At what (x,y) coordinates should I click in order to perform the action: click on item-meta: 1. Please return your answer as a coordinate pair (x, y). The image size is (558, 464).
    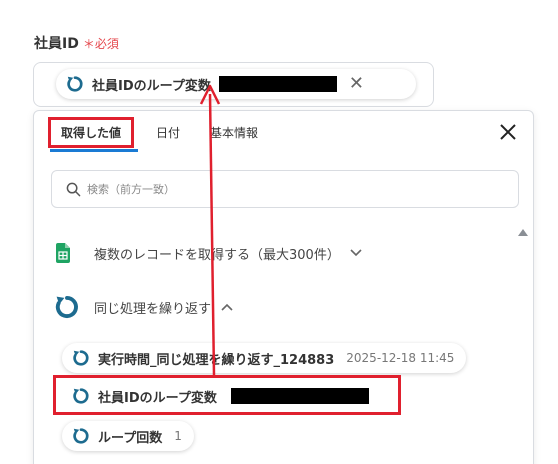
    Looking at the image, I should click on (178, 436).